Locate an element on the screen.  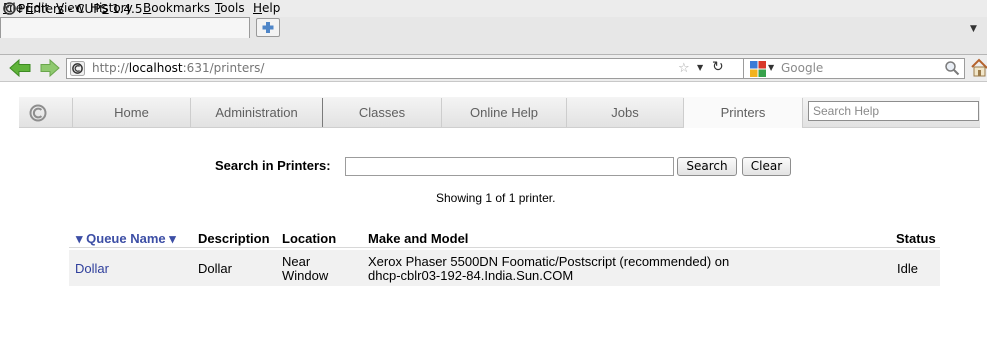
printer-location: Near Window is located at coordinates (305, 269).